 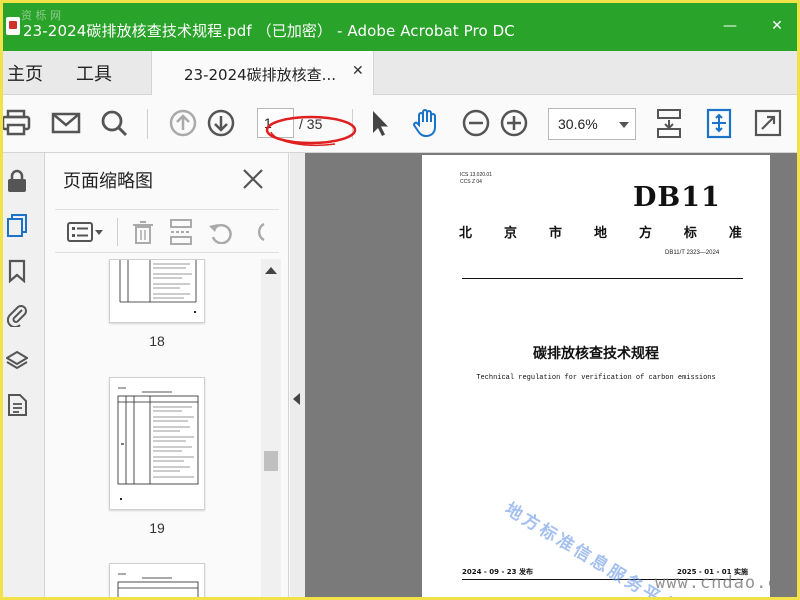 I want to click on issuer-char: 北, so click(x=466, y=233).